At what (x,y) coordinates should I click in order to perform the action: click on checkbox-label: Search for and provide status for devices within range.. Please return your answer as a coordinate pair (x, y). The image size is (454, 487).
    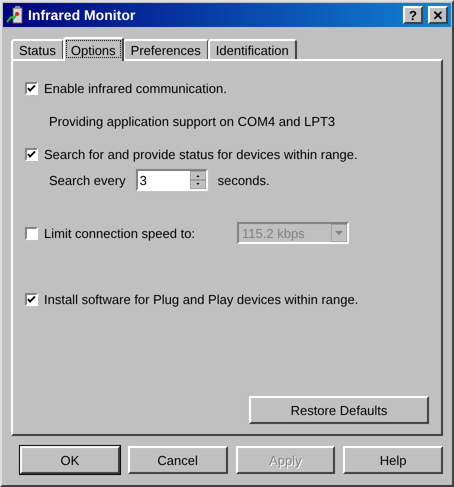
    Looking at the image, I should click on (201, 154).